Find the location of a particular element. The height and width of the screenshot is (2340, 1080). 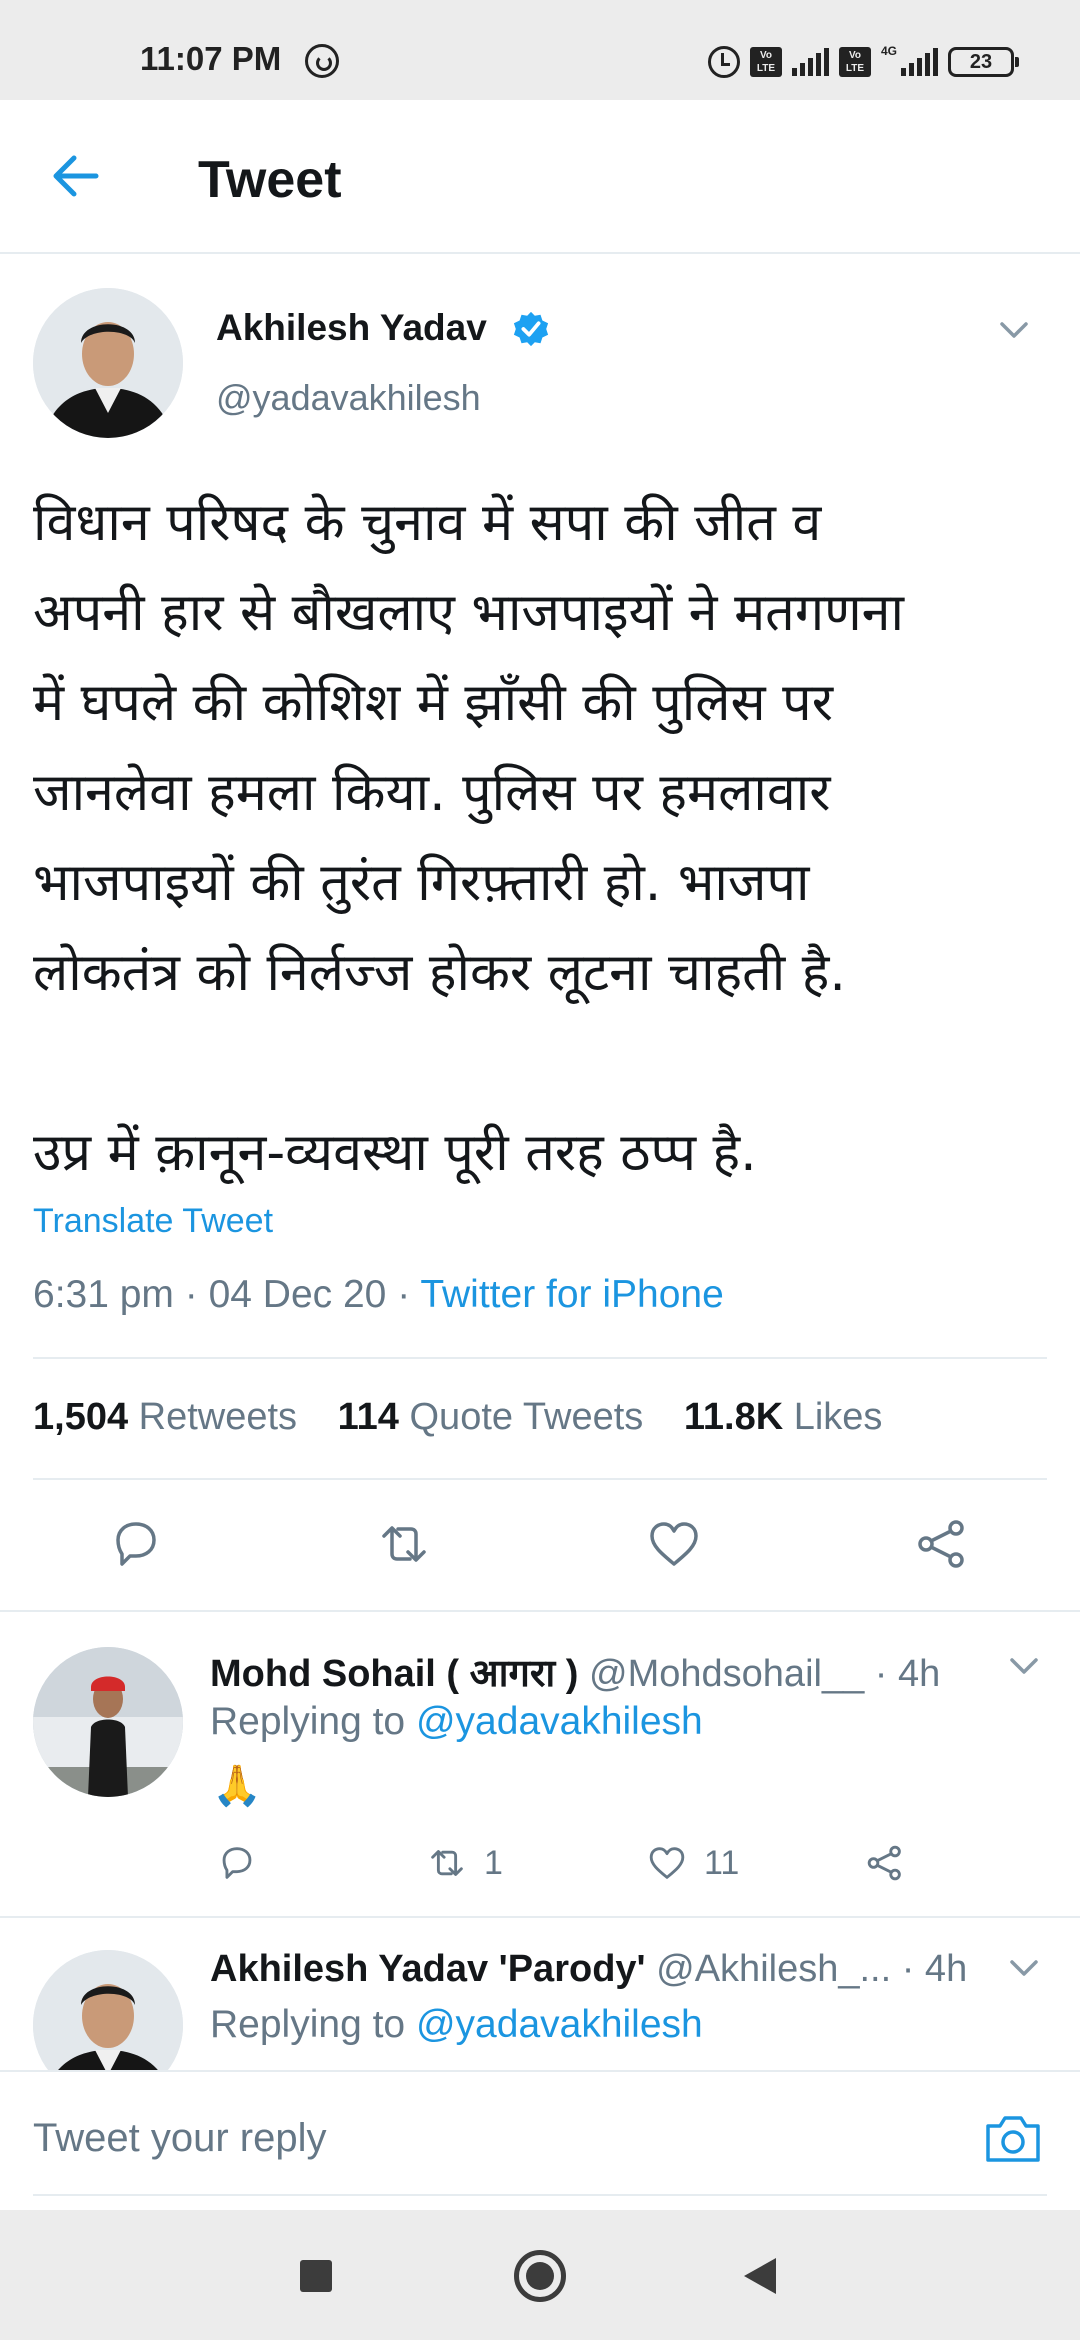

tweet-line: अपनी हार से बौखलाए भाजपाइयों ने मतगणना is located at coordinates (469, 613).